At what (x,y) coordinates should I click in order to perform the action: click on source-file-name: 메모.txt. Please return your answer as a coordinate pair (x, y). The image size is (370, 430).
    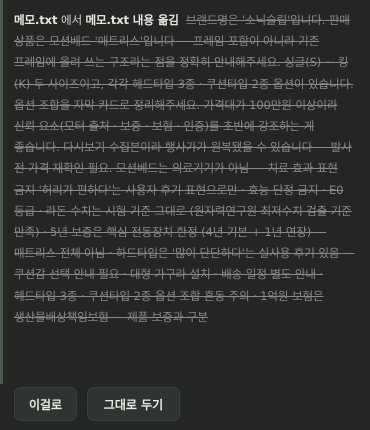
    Looking at the image, I should click on (36, 20).